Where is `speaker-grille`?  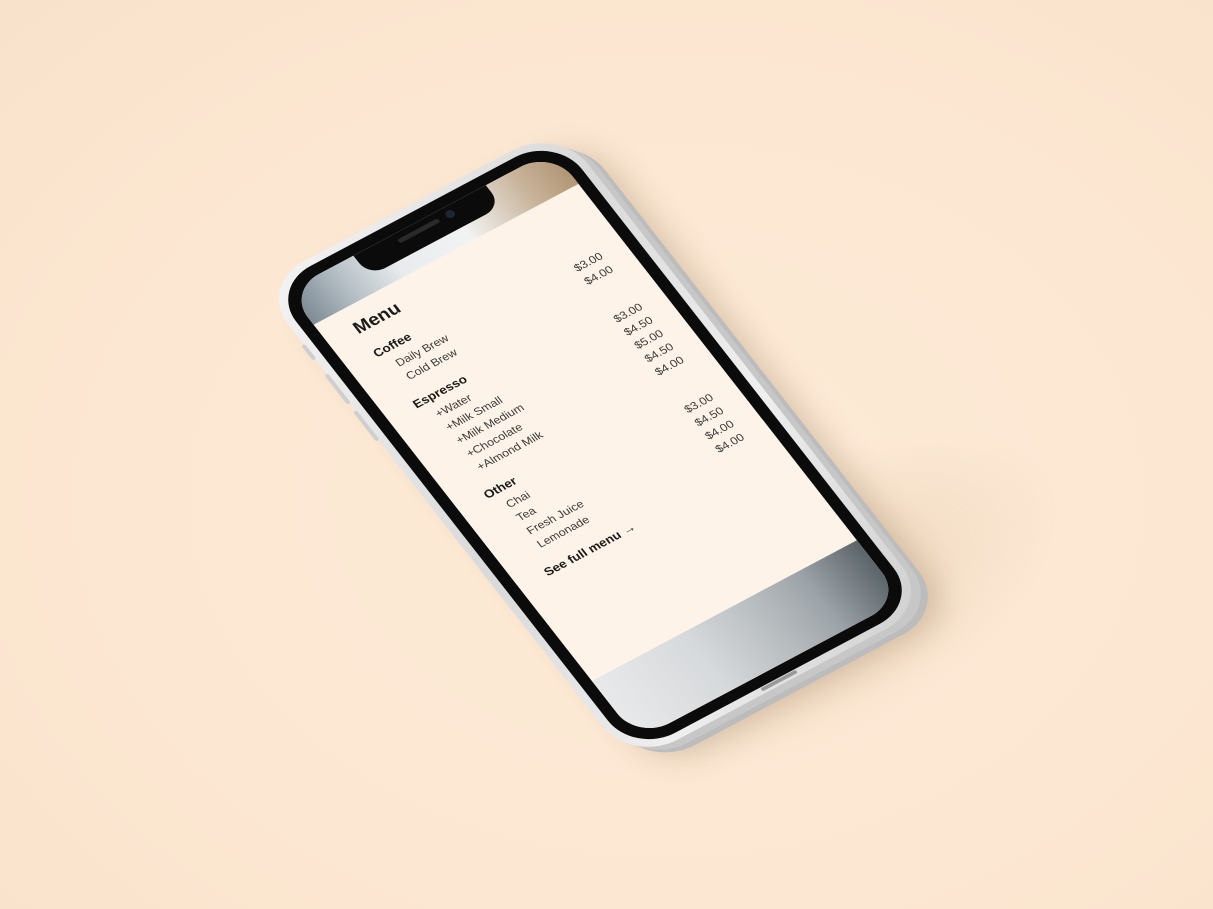 speaker-grille is located at coordinates (419, 231).